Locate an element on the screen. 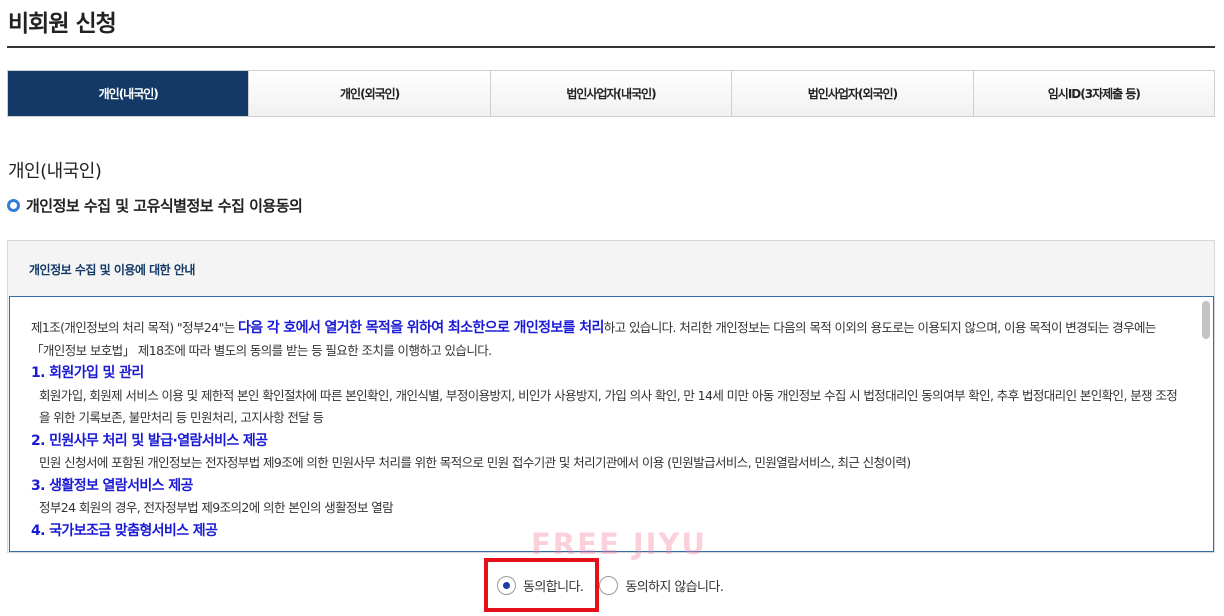  disagree-radio is located at coordinates (609, 585).